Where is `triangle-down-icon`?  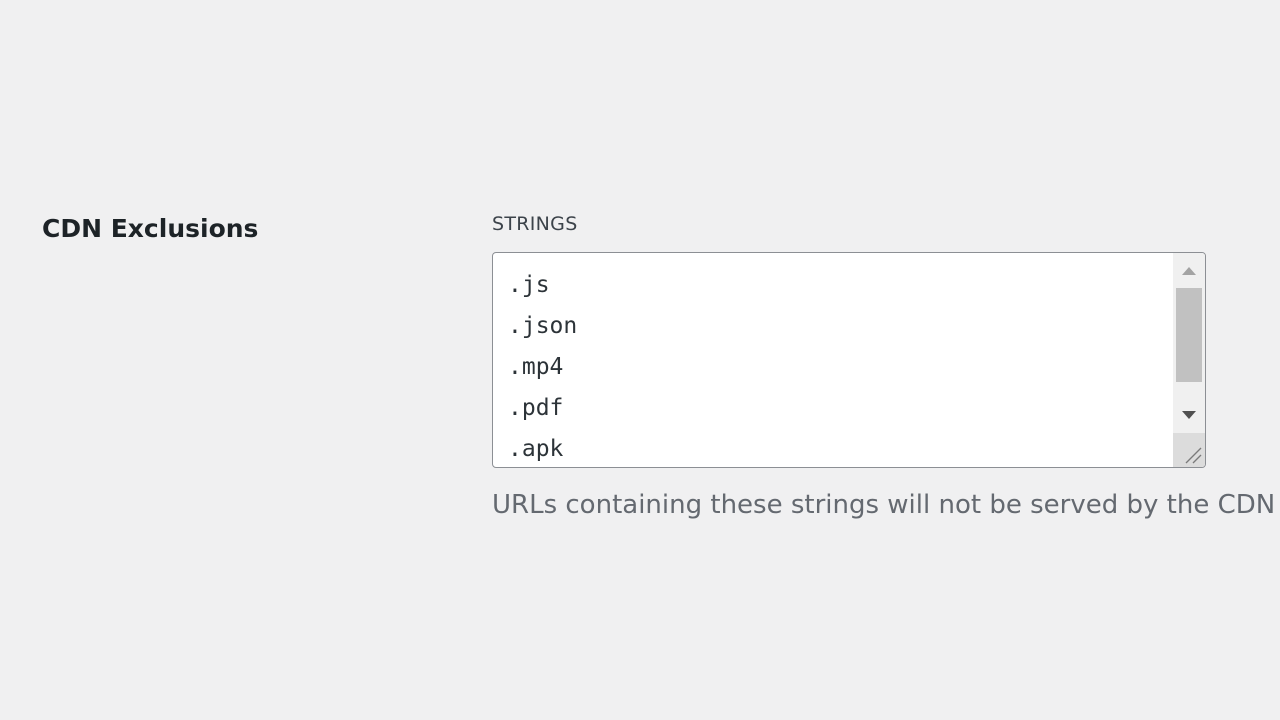
triangle-down-icon is located at coordinates (1189, 415).